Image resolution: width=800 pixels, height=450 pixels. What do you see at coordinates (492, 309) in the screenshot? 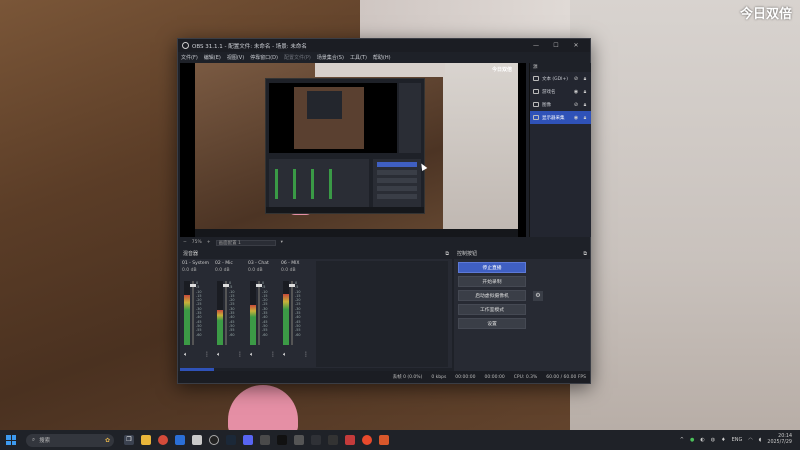
I see `studio-mode-button: 工作室模式` at bounding box center [492, 309].